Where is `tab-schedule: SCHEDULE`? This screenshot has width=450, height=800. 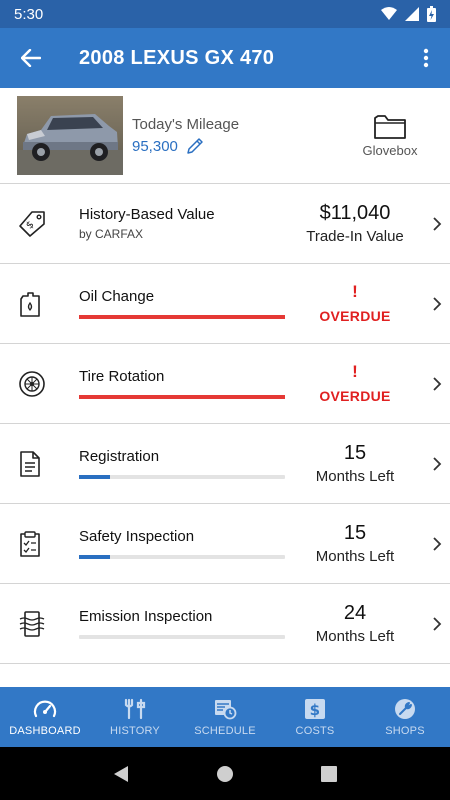
tab-schedule: SCHEDULE is located at coordinates (225, 717).